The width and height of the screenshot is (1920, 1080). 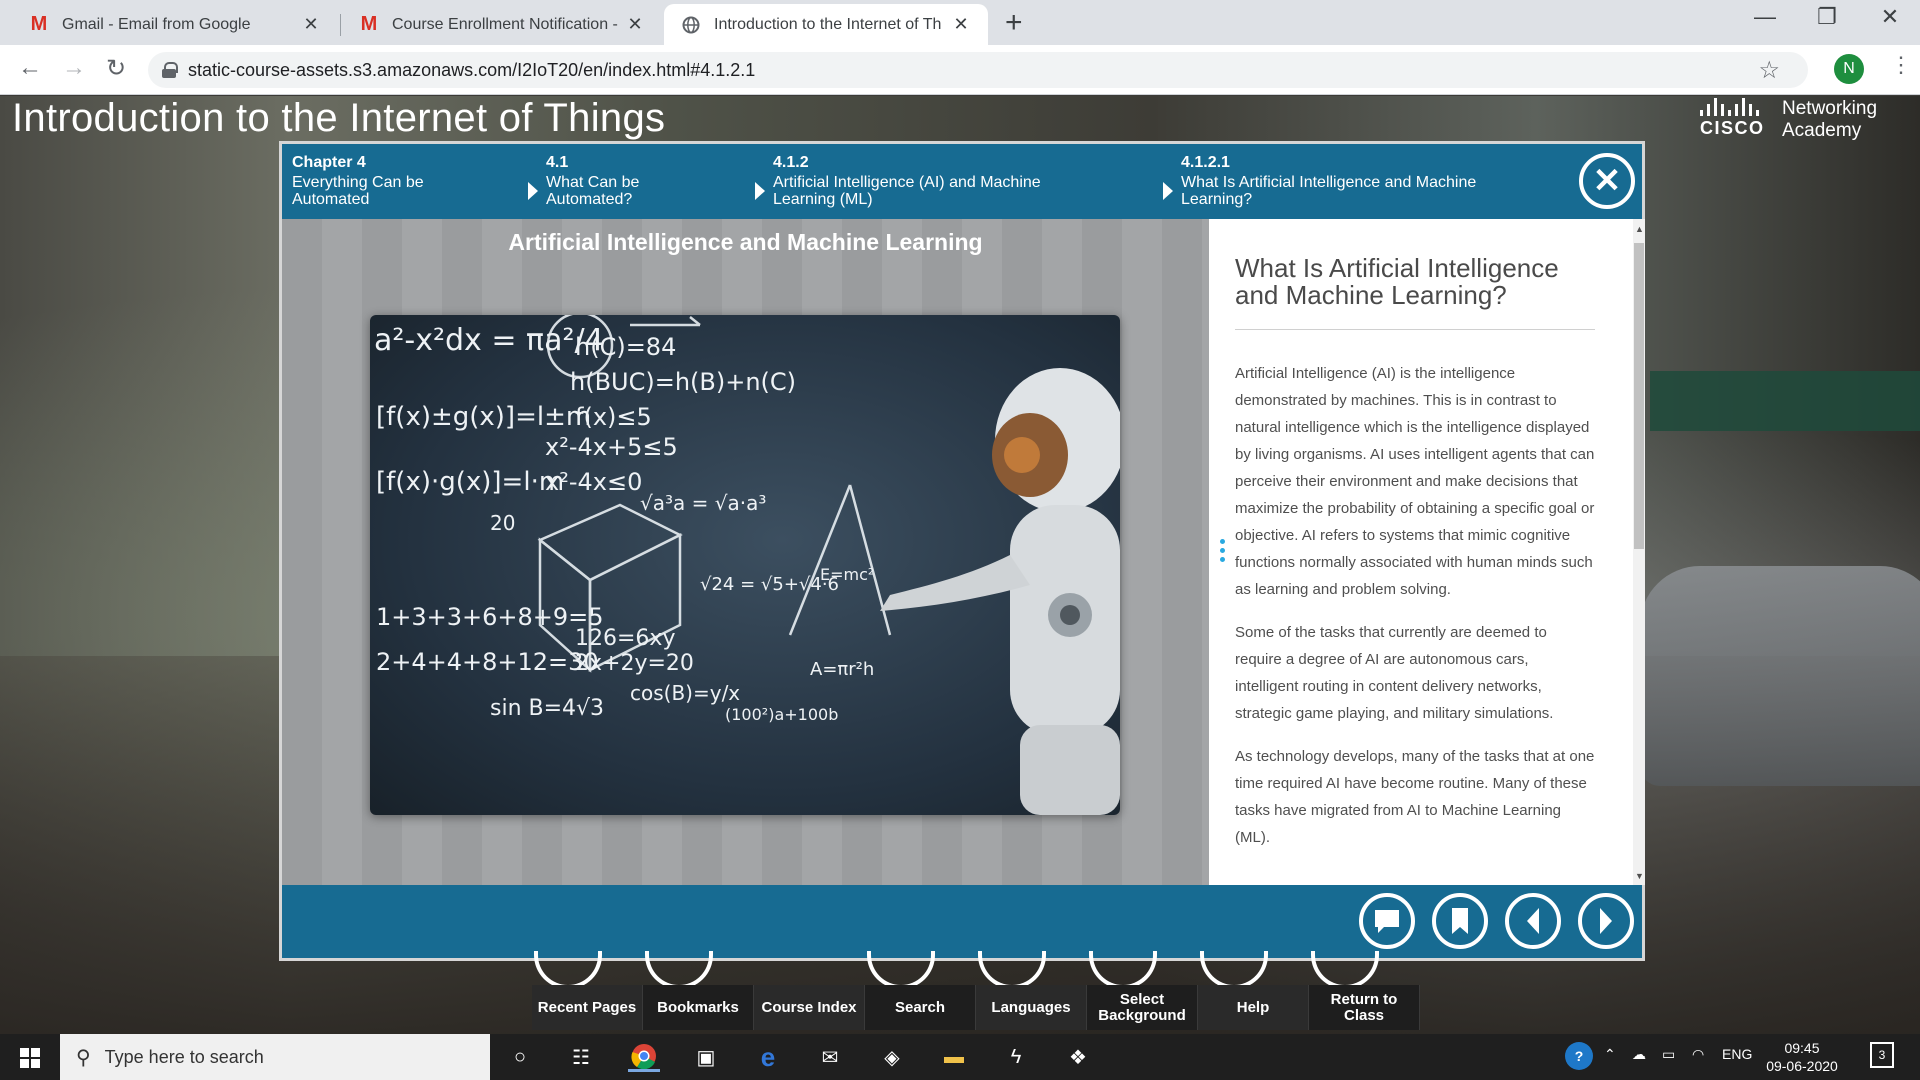 What do you see at coordinates (1031, 1007) in the screenshot?
I see `languages-button: Languages` at bounding box center [1031, 1007].